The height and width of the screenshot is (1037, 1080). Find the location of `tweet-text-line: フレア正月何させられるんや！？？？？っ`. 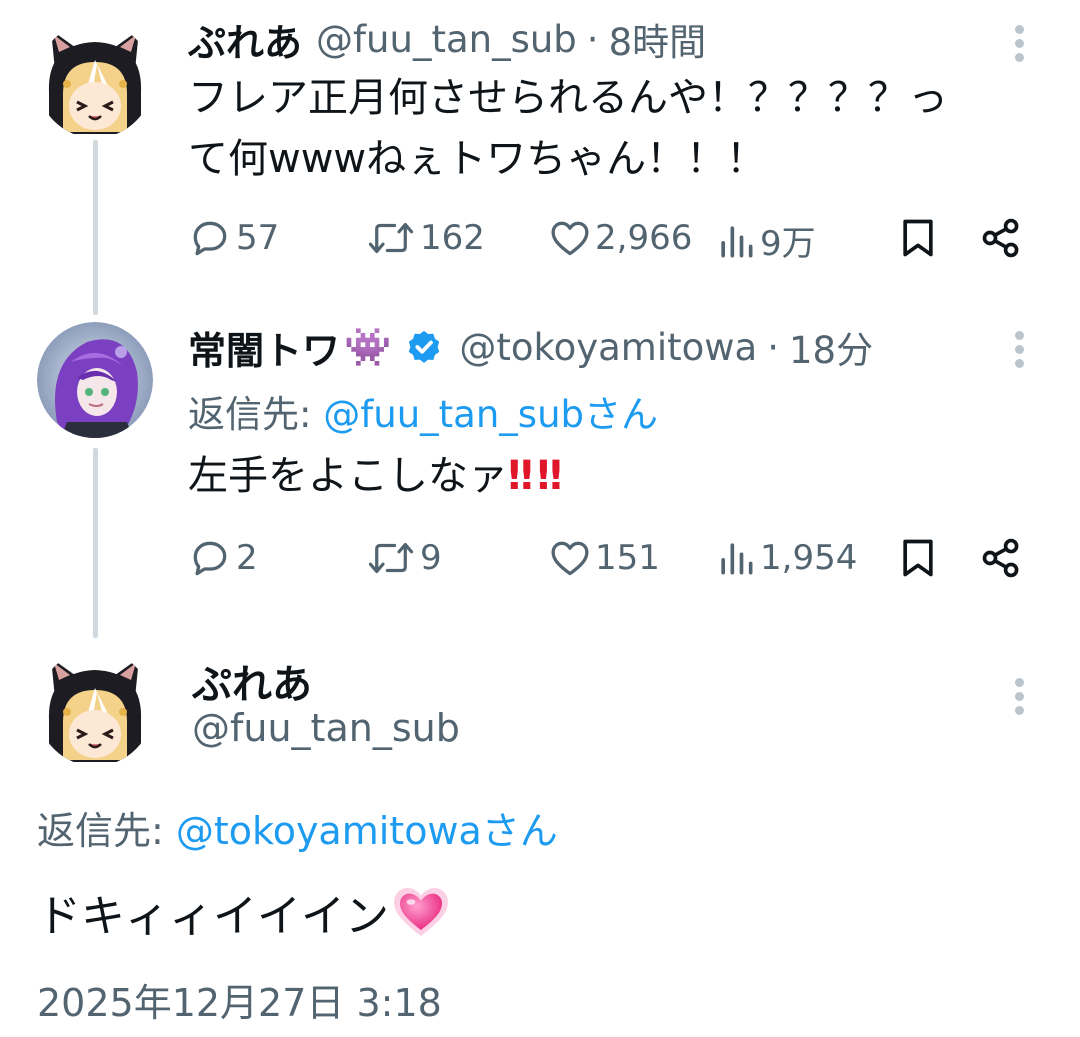

tweet-text-line: フレア正月何させられるんや！？？？？っ is located at coordinates (568, 98).